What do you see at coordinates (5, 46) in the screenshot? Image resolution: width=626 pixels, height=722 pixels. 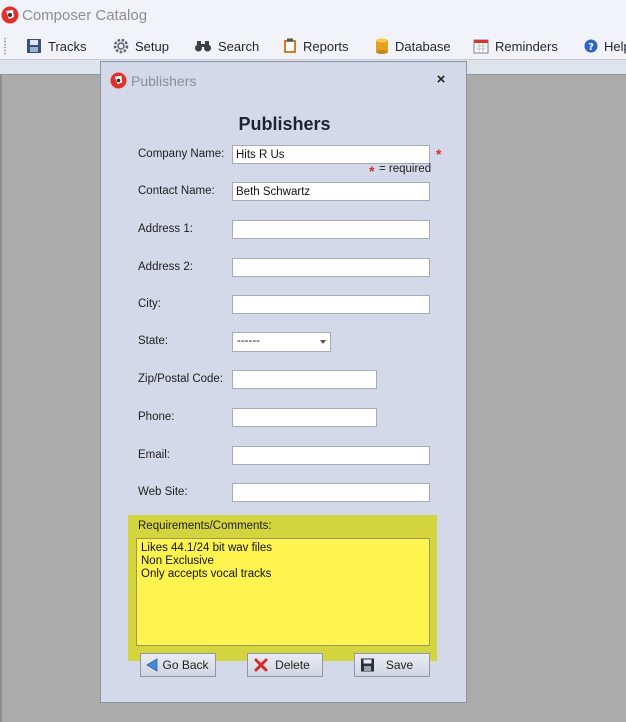 I see `toolbar-grip-icon` at bounding box center [5, 46].